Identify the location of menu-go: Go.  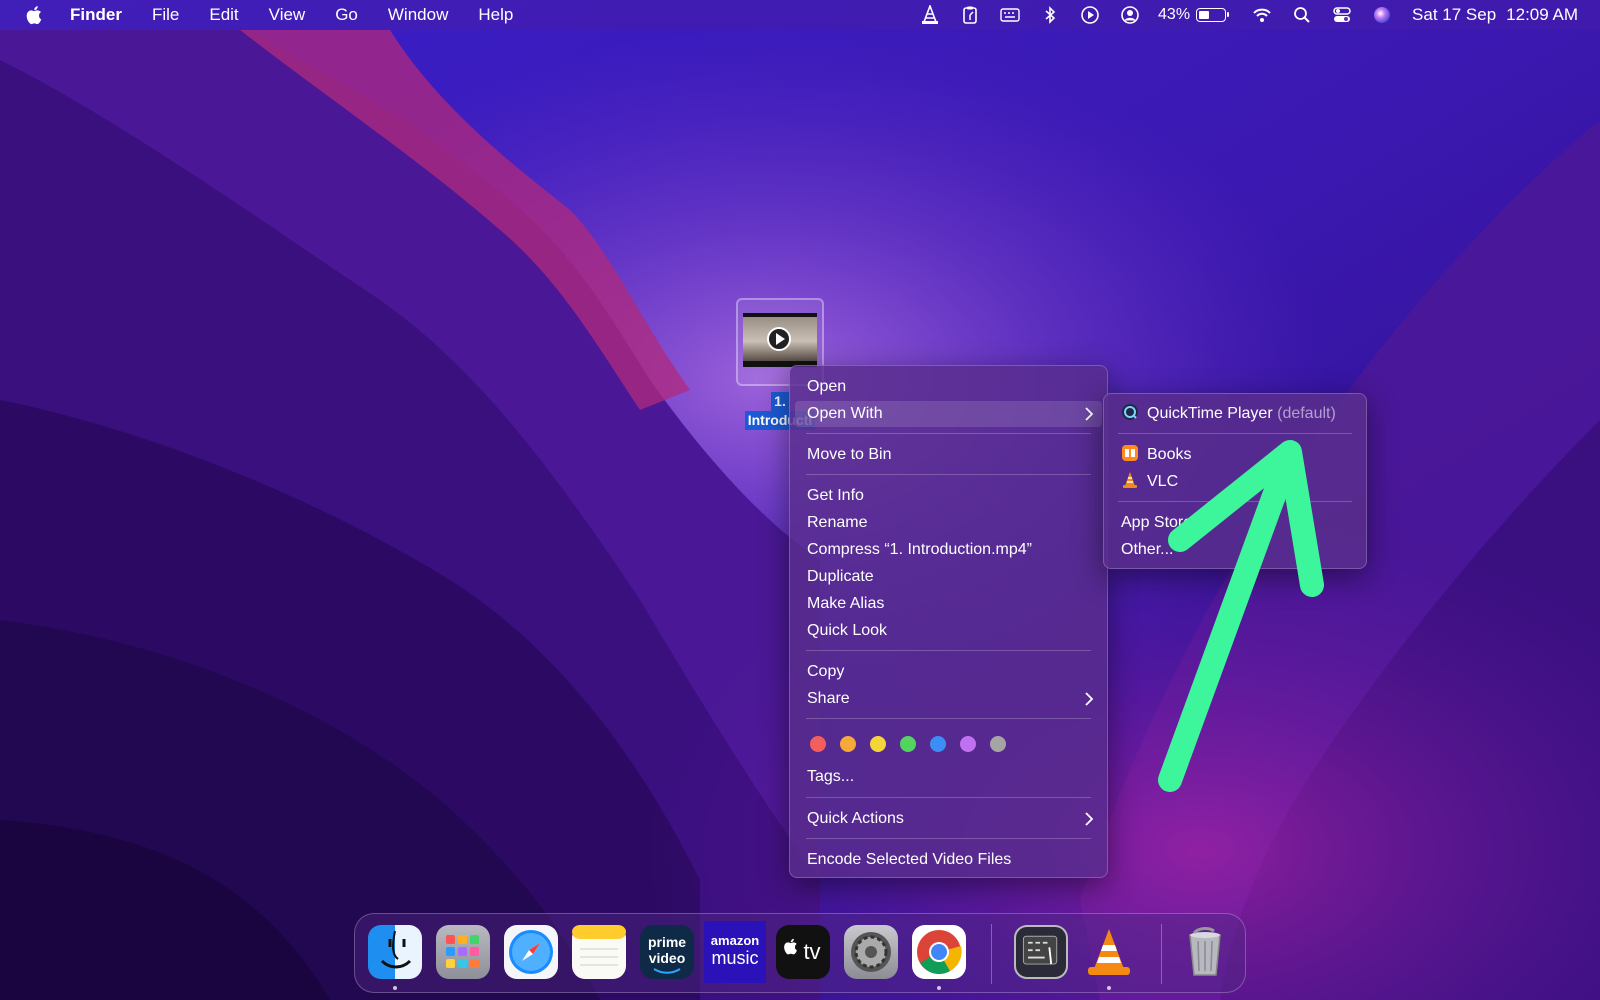
(346, 15).